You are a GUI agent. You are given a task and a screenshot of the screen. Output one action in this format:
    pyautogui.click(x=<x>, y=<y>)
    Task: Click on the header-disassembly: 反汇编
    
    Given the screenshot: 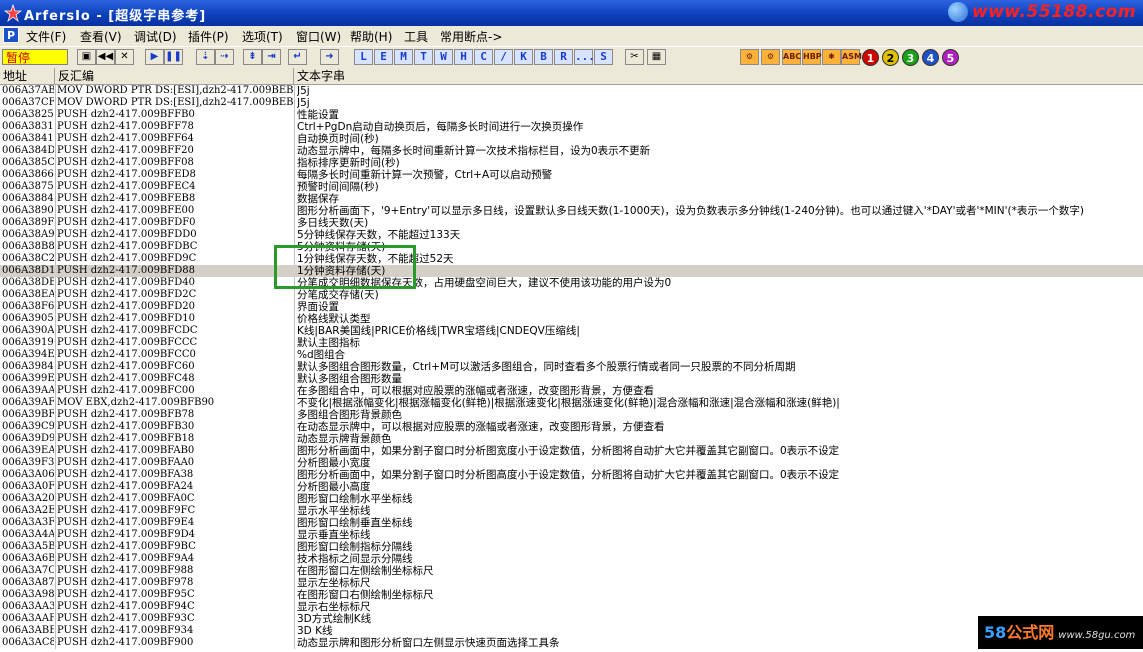 What is the action you would take?
    pyautogui.click(x=174, y=76)
    